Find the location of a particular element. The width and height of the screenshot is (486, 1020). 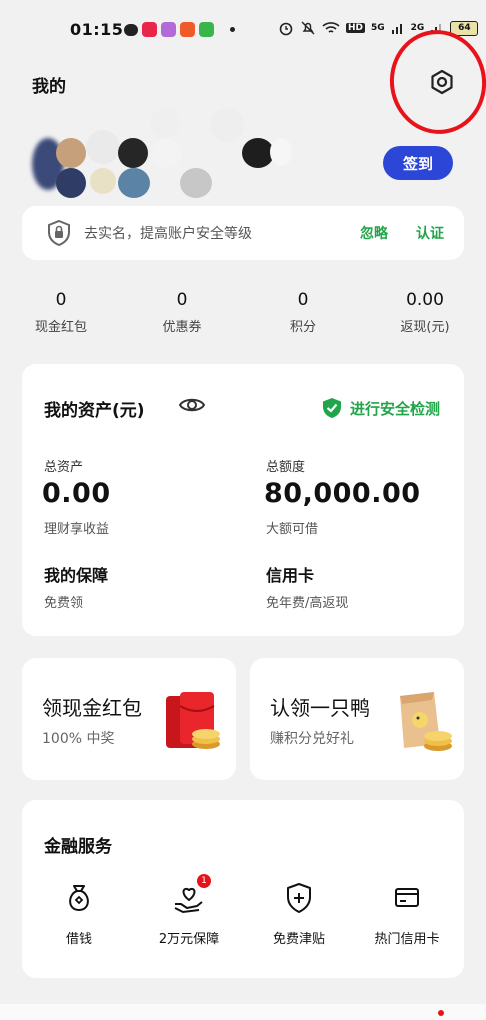

status-app-icons is located at coordinates (179, 29).